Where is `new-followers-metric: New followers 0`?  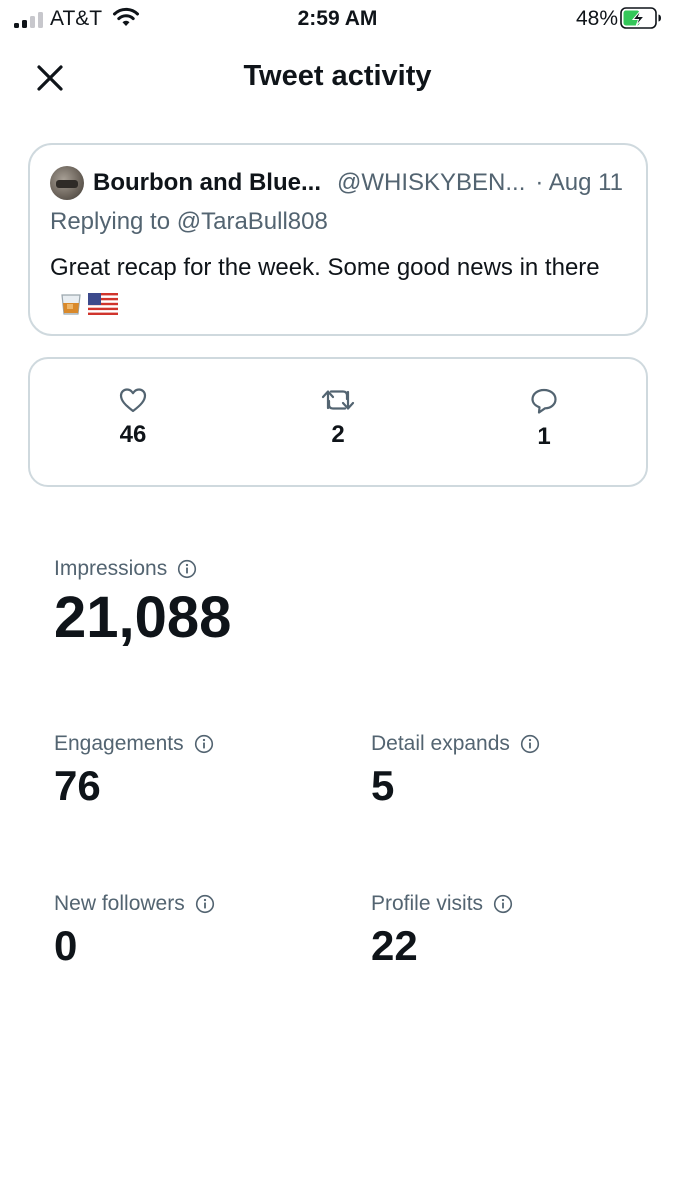 new-followers-metric: New followers 0 is located at coordinates (134, 931).